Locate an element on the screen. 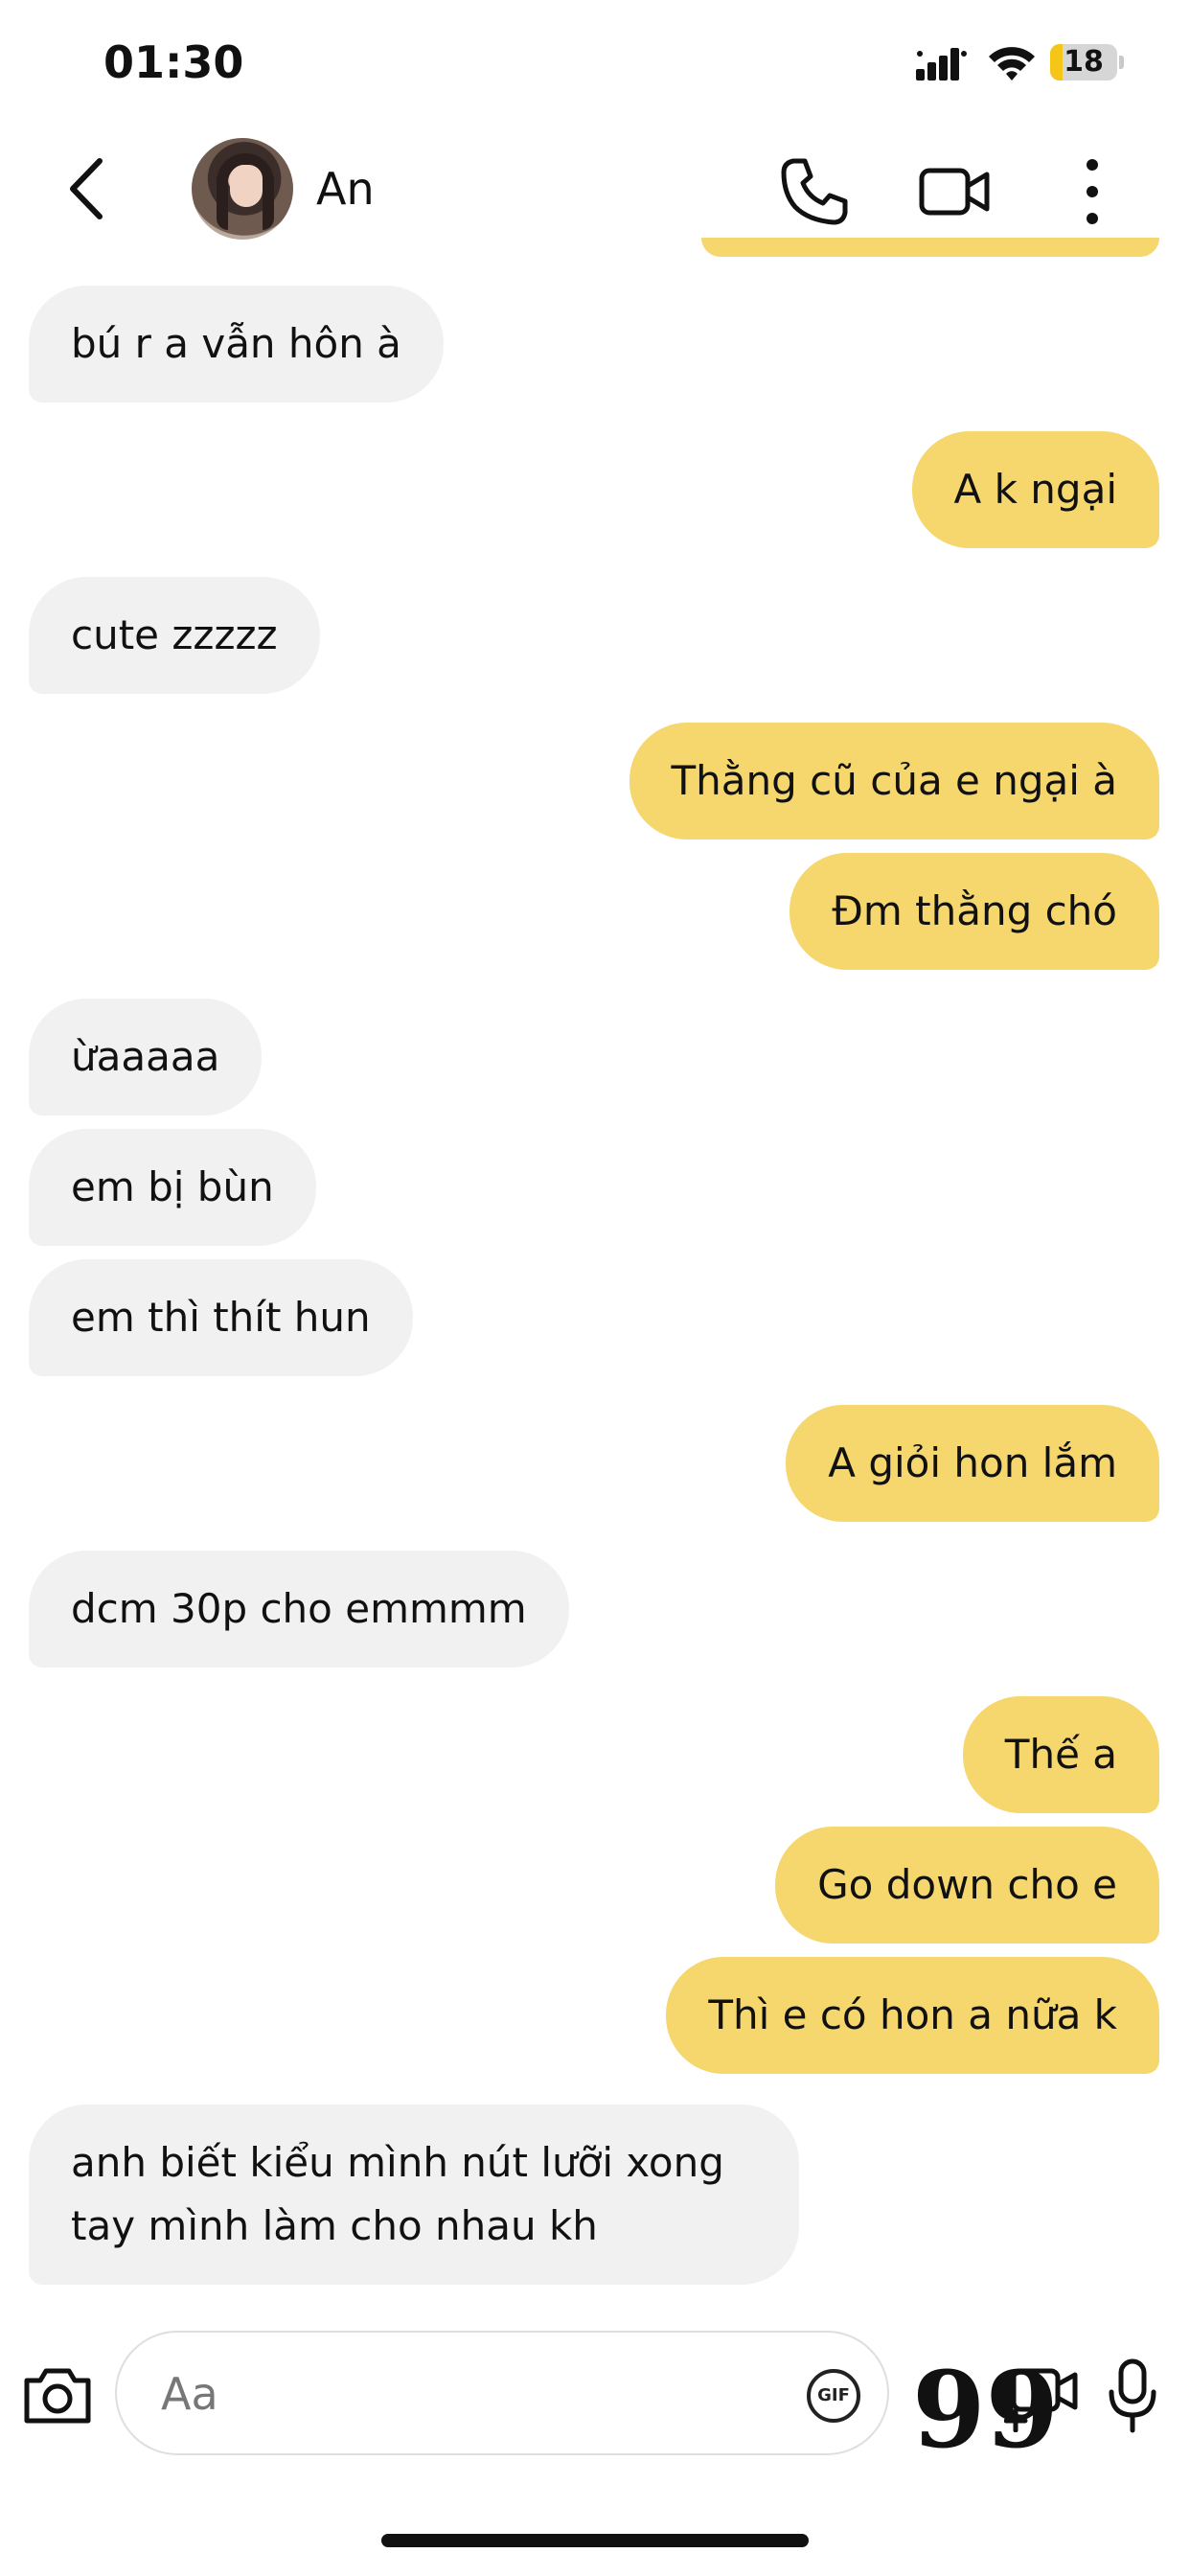 The height and width of the screenshot is (2576, 1190). message-bubble-outgoing: A giỏi hon lắm is located at coordinates (973, 1463).